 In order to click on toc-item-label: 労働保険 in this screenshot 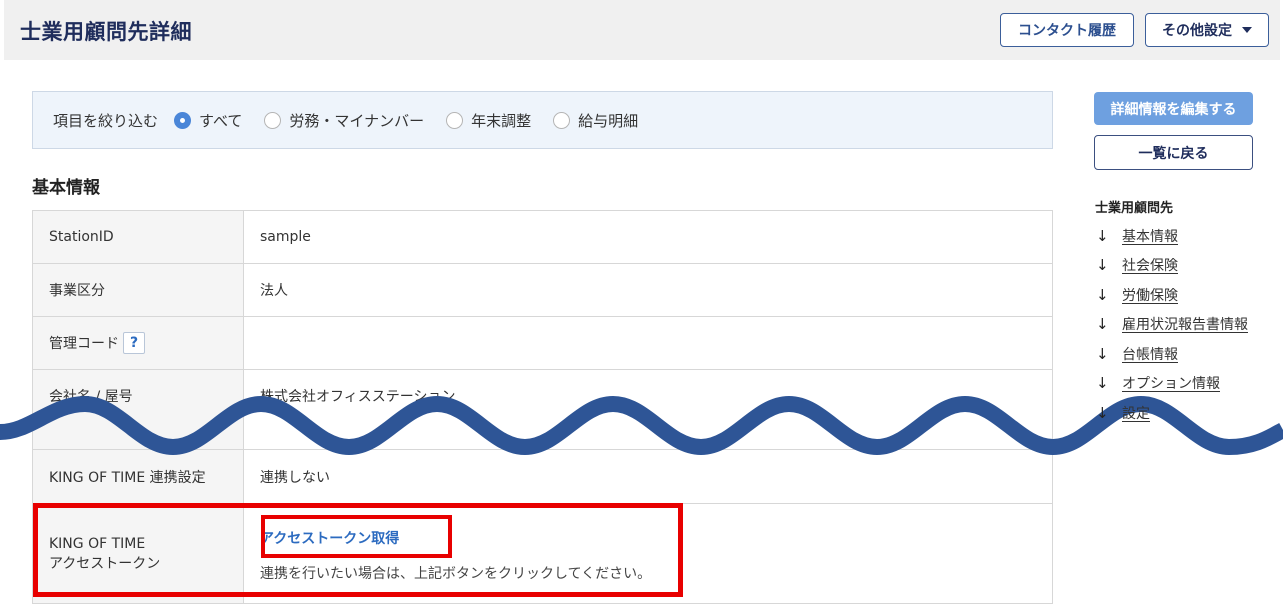, I will do `click(1150, 296)`.